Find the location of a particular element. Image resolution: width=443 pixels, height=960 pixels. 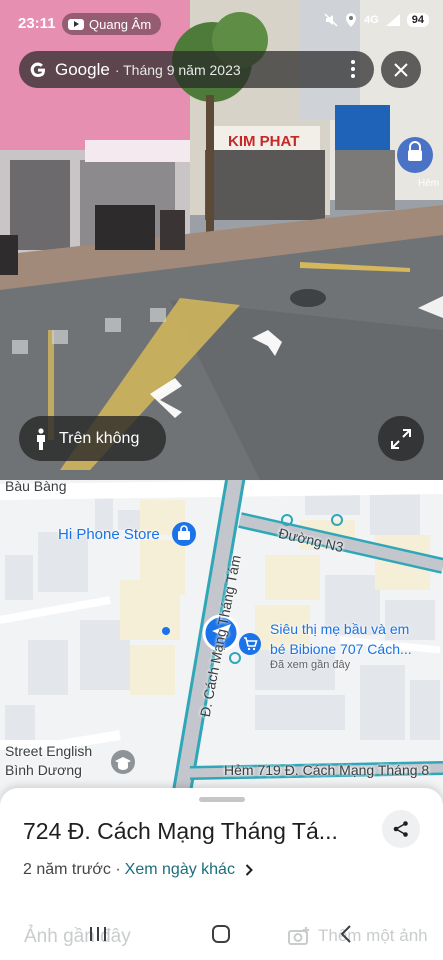

road-label-bau-bang: Bàu Bàng is located at coordinates (36, 487).